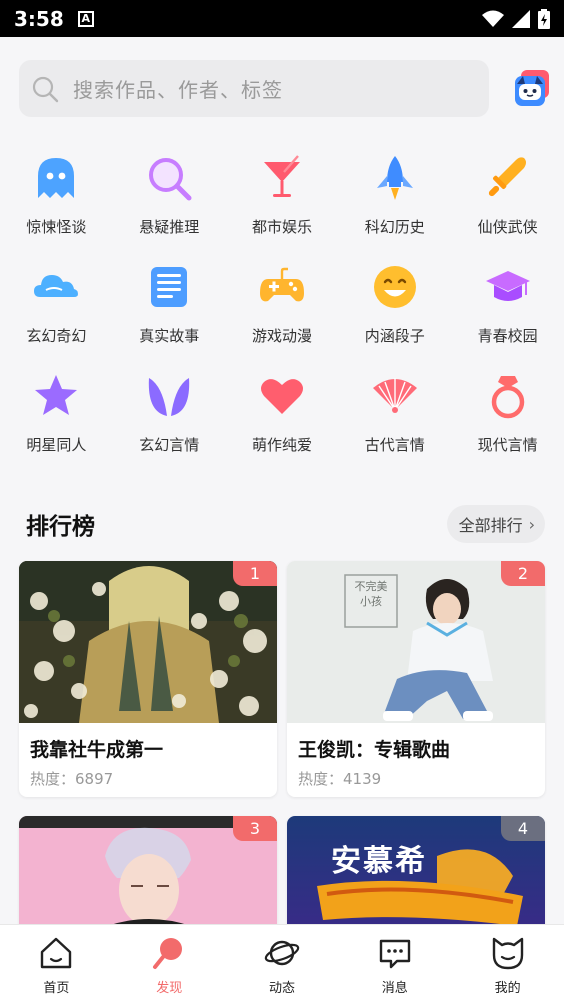 The image size is (564, 1002). I want to click on brand-sign: 安慕希, so click(379, 861).